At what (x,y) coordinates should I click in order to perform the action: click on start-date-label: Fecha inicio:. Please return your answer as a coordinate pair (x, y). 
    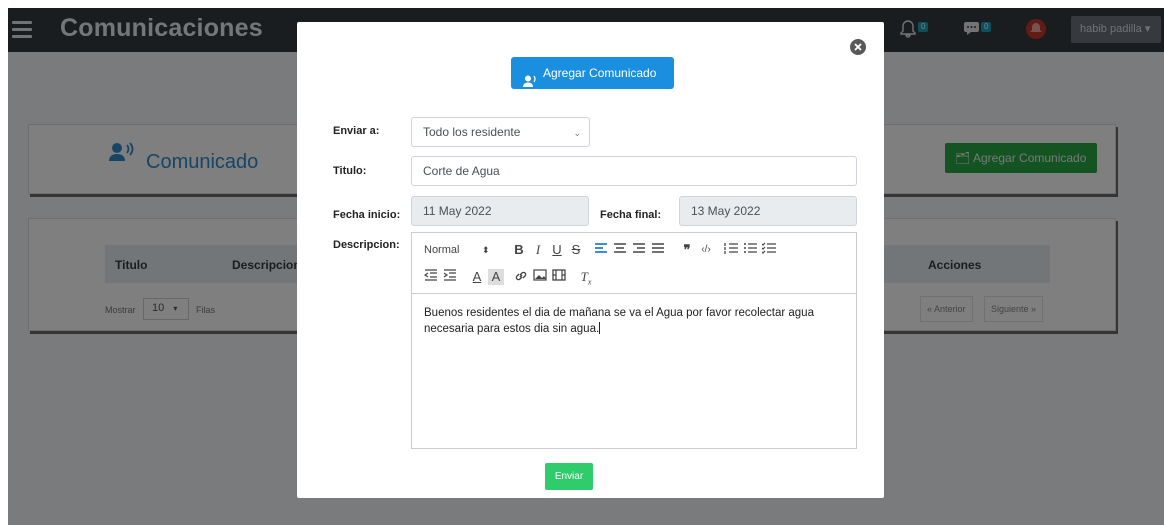
    Looking at the image, I should click on (367, 215).